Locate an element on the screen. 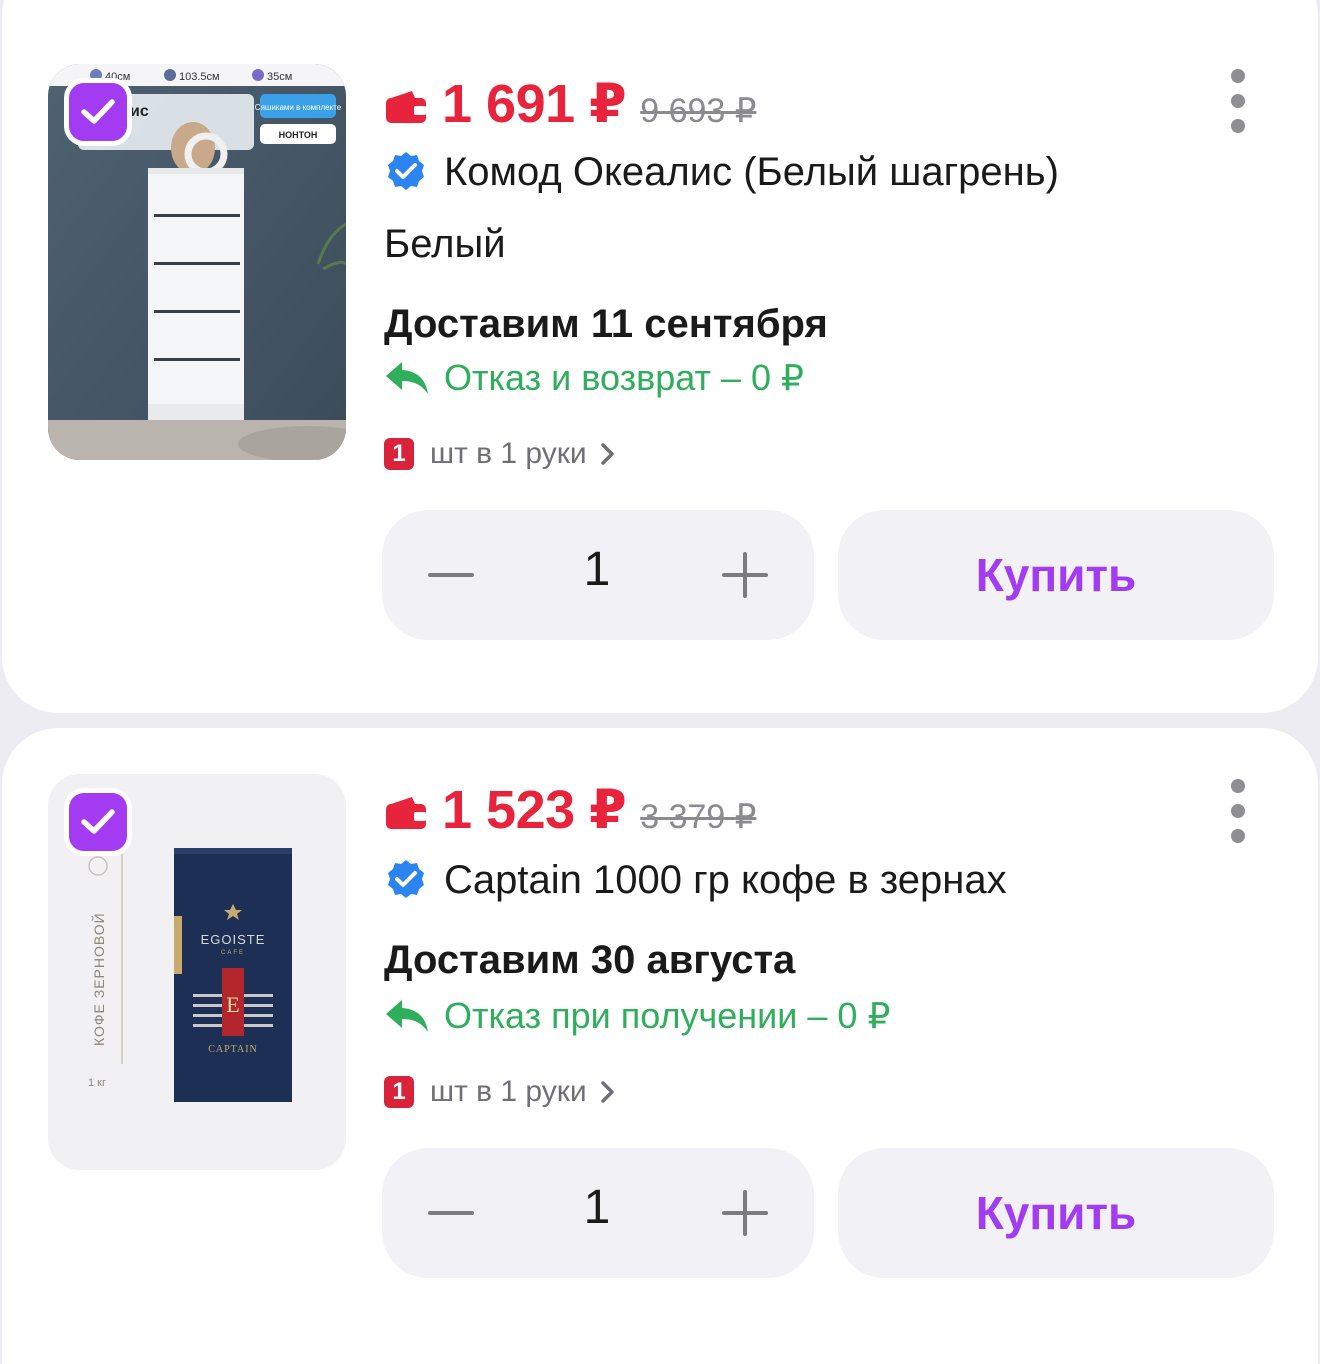  product-title-row: Комод Океалис (Белый шагрень) is located at coordinates (721, 172).